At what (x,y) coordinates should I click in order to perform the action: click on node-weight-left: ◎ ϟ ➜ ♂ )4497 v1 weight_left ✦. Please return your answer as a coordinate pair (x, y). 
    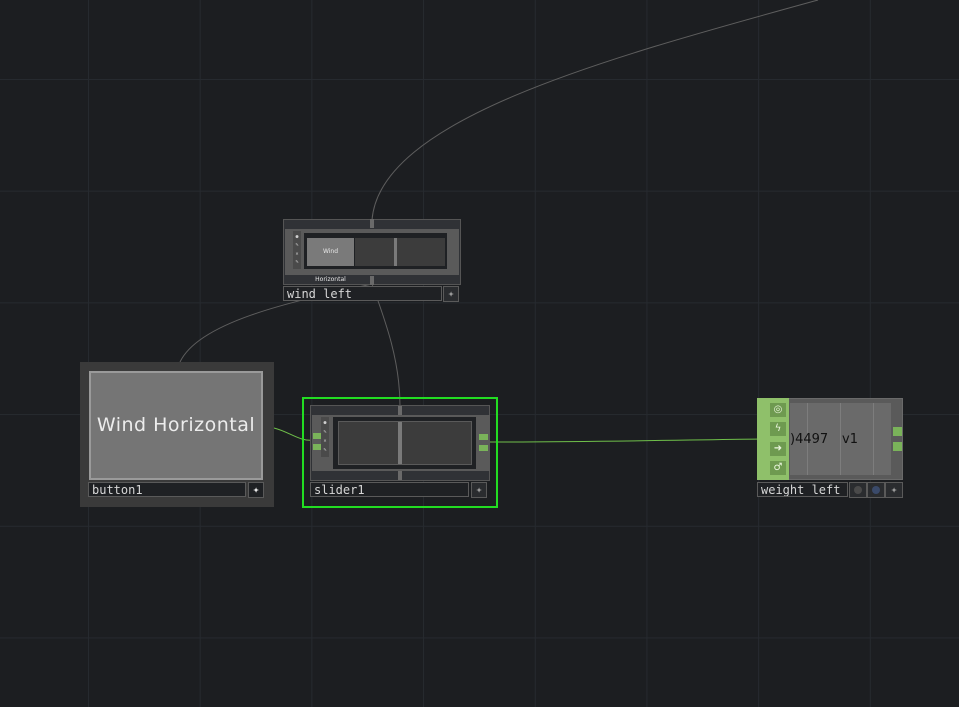
    Looking at the image, I should click on (830, 449).